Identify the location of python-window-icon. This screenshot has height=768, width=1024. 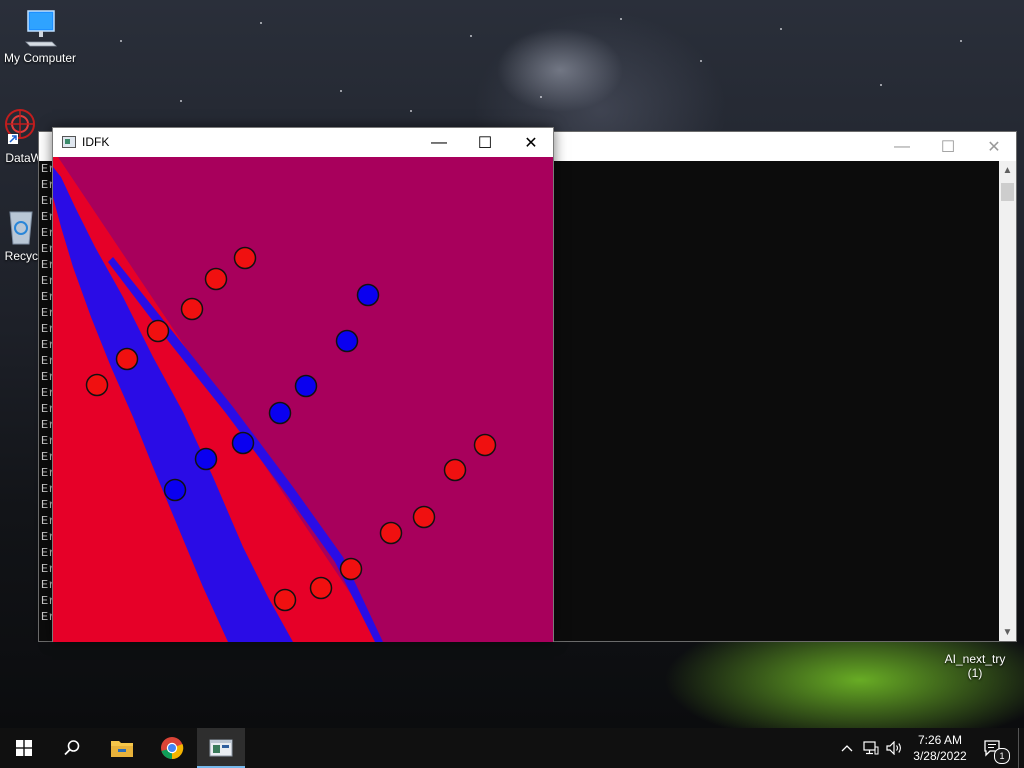
(221, 748).